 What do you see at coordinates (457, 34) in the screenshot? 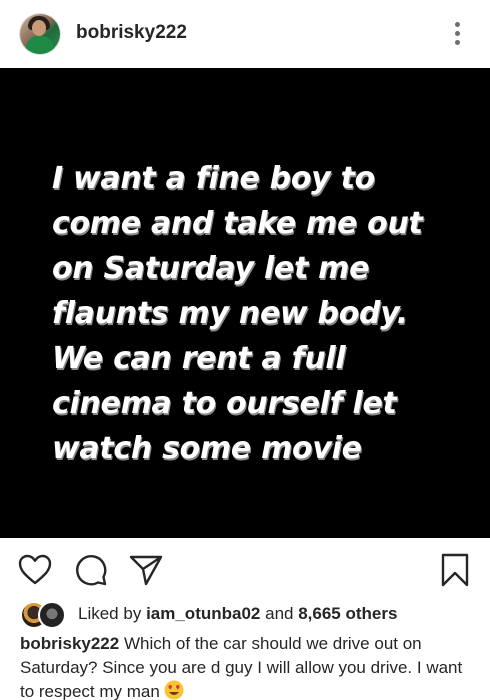
I see `more-vertical-icon` at bounding box center [457, 34].